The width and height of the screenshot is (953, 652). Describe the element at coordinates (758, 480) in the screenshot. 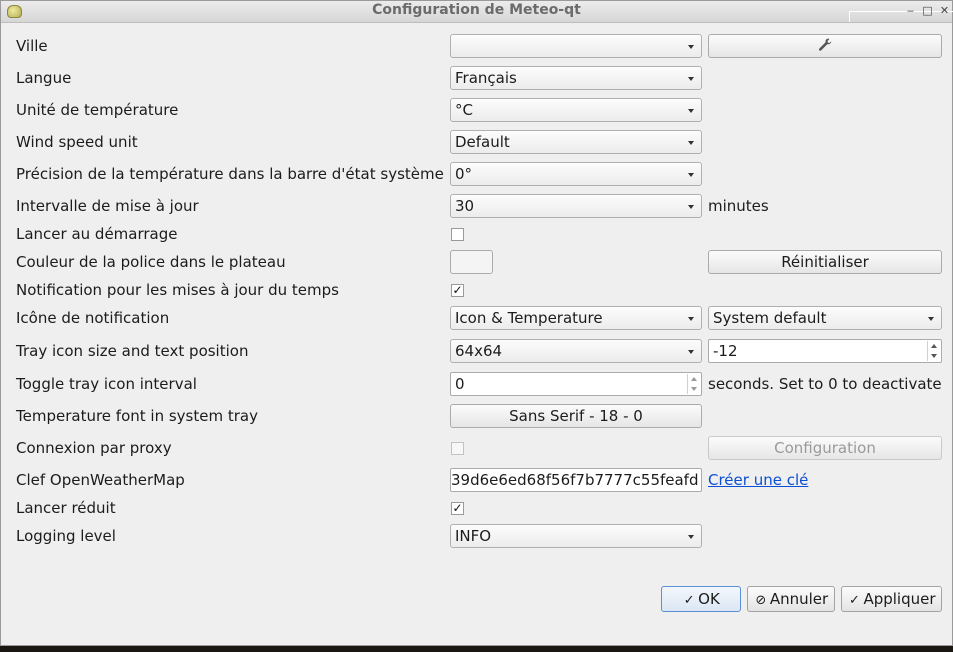

I see `create-key-link: Créer une clé` at that location.